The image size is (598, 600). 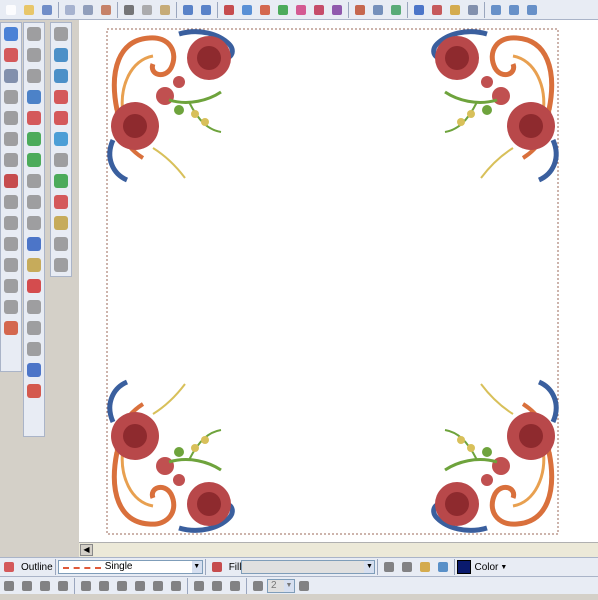 I want to click on shape-tool-icon, so click(x=11, y=223).